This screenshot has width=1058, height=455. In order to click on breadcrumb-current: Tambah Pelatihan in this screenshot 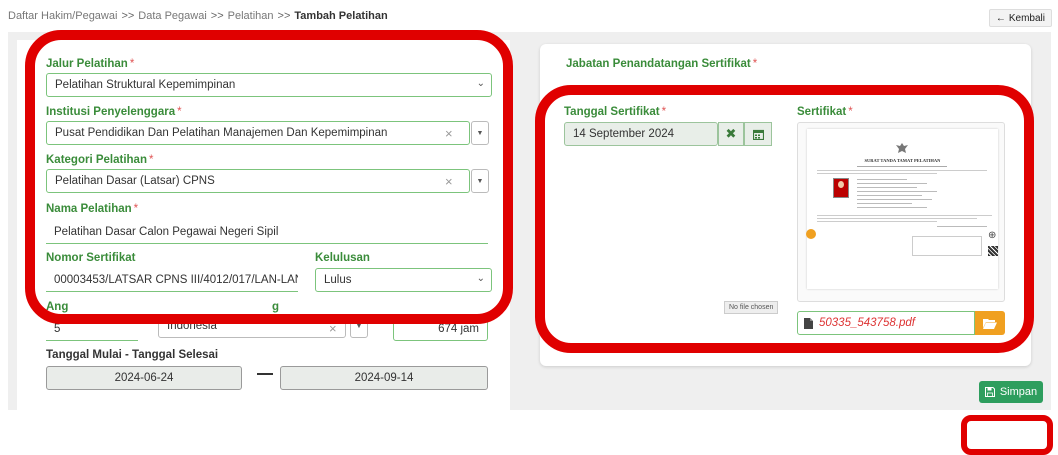, I will do `click(341, 16)`.